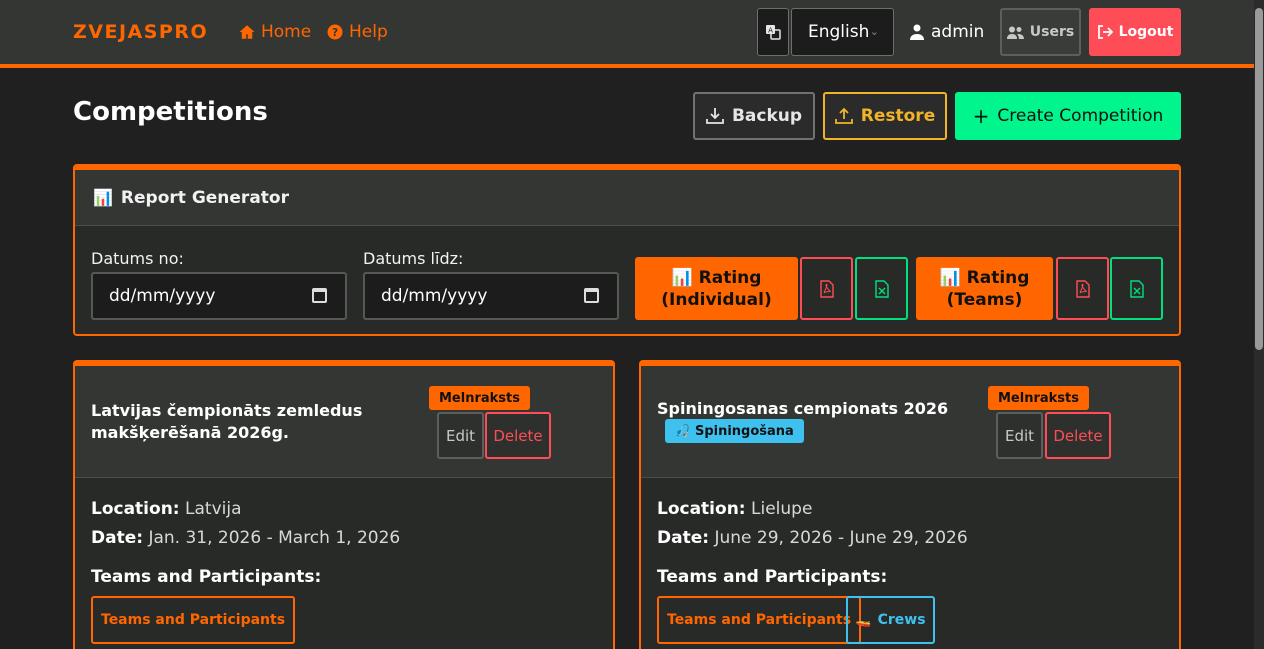 The image size is (1264, 649). I want to click on date-from-placeholder: dd/mm/yyyy, so click(162, 296).